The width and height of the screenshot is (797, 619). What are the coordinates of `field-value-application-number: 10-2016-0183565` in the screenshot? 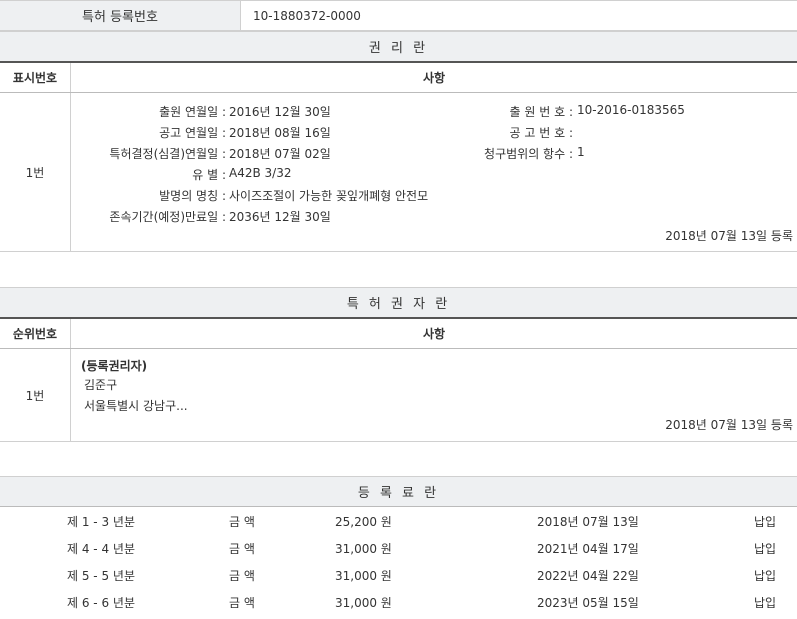 It's located at (631, 110).